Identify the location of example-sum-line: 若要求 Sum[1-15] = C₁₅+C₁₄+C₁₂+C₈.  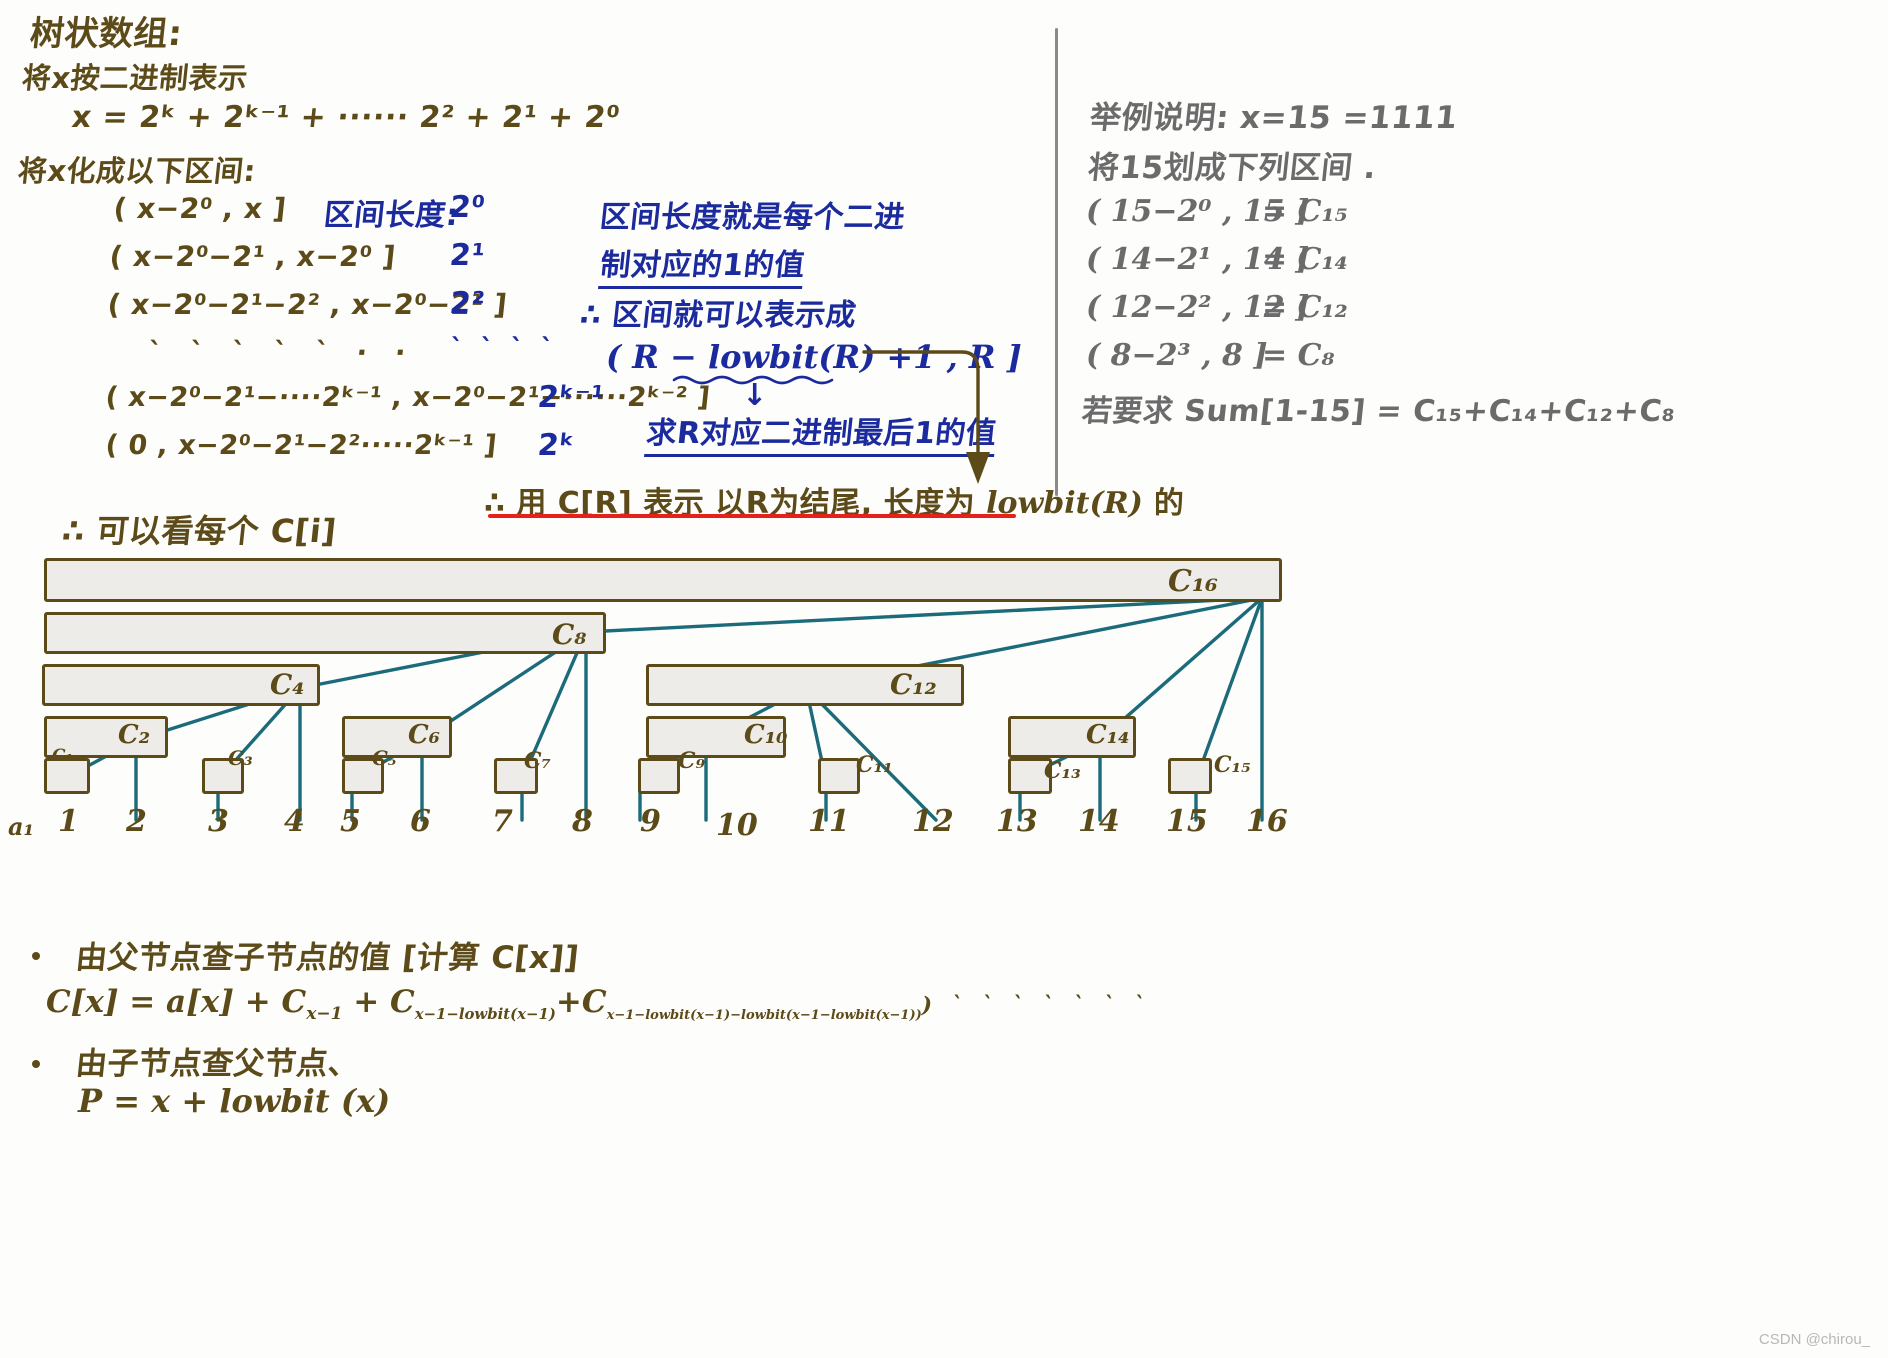
(1379, 411).